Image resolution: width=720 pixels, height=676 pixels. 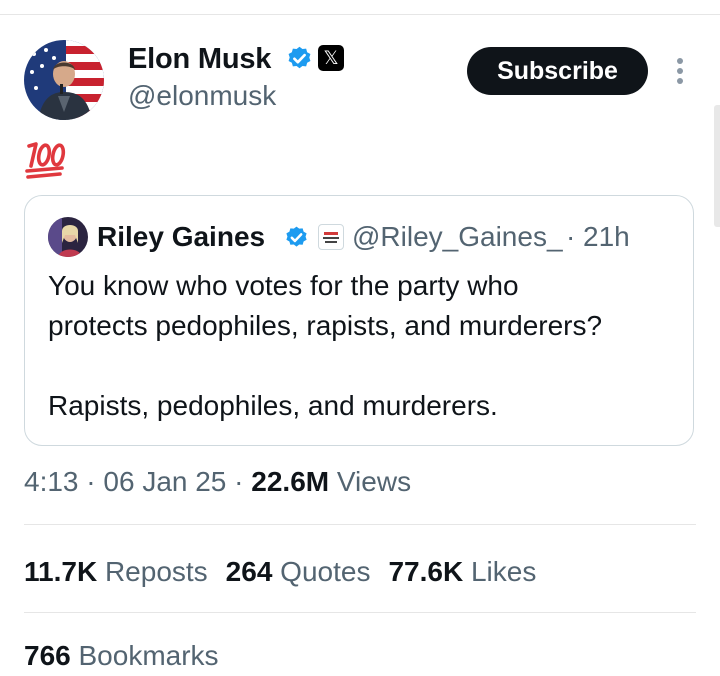 I want to click on more-options-icon, so click(x=680, y=72).